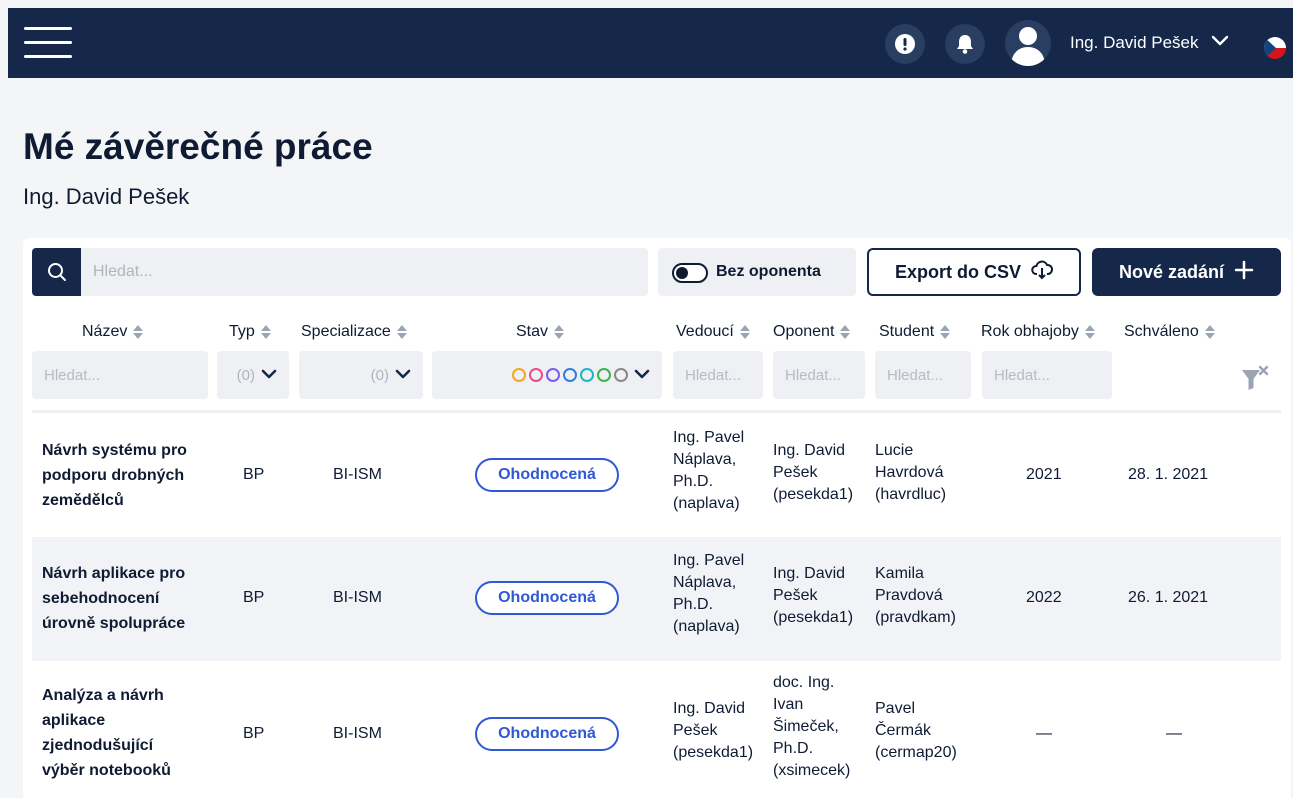 This screenshot has width=1293, height=798. Describe the element at coordinates (713, 730) in the screenshot. I see `supervisor: Ing. David Pešek (pesekda1)` at that location.